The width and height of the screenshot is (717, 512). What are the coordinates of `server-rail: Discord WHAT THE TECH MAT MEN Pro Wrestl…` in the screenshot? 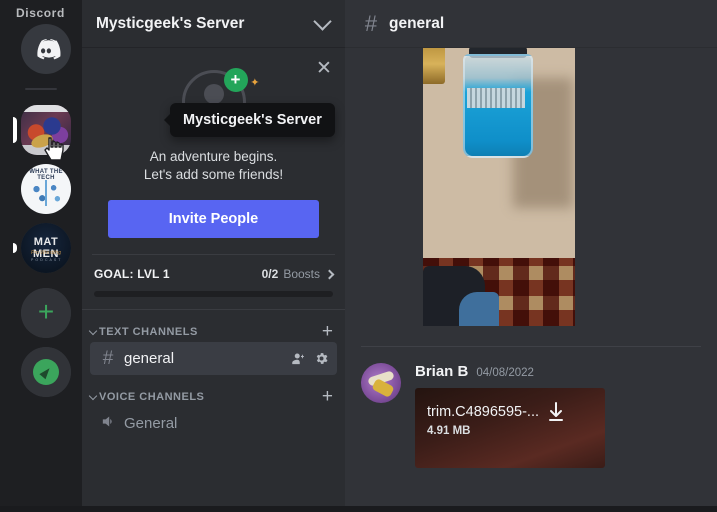 It's located at (41, 256).